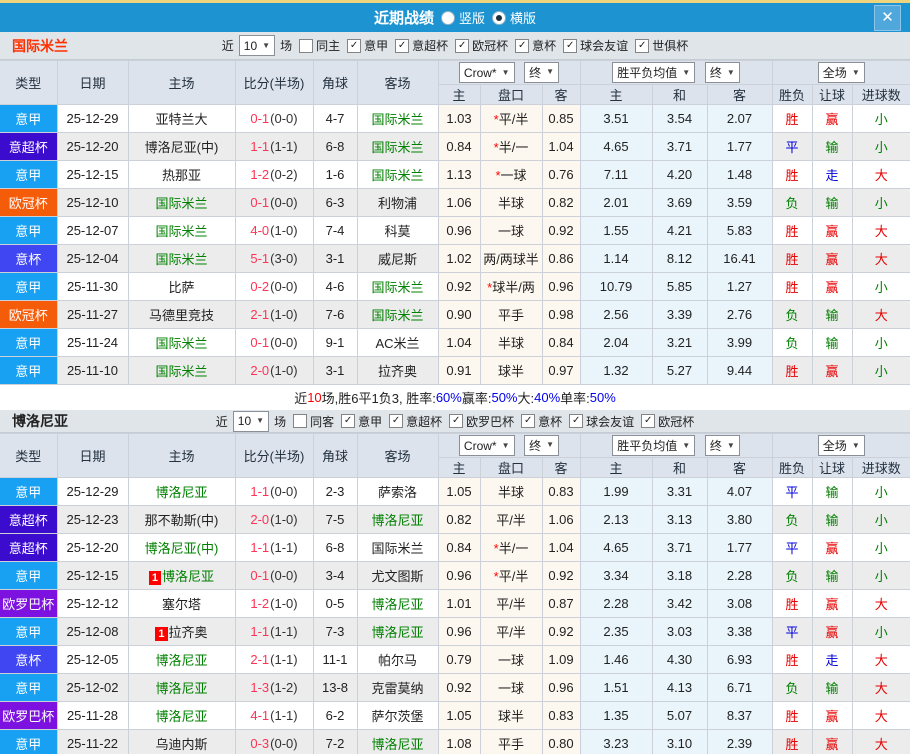  What do you see at coordinates (92, 342) in the screenshot?
I see `match-date: 25-11-24` at bounding box center [92, 342].